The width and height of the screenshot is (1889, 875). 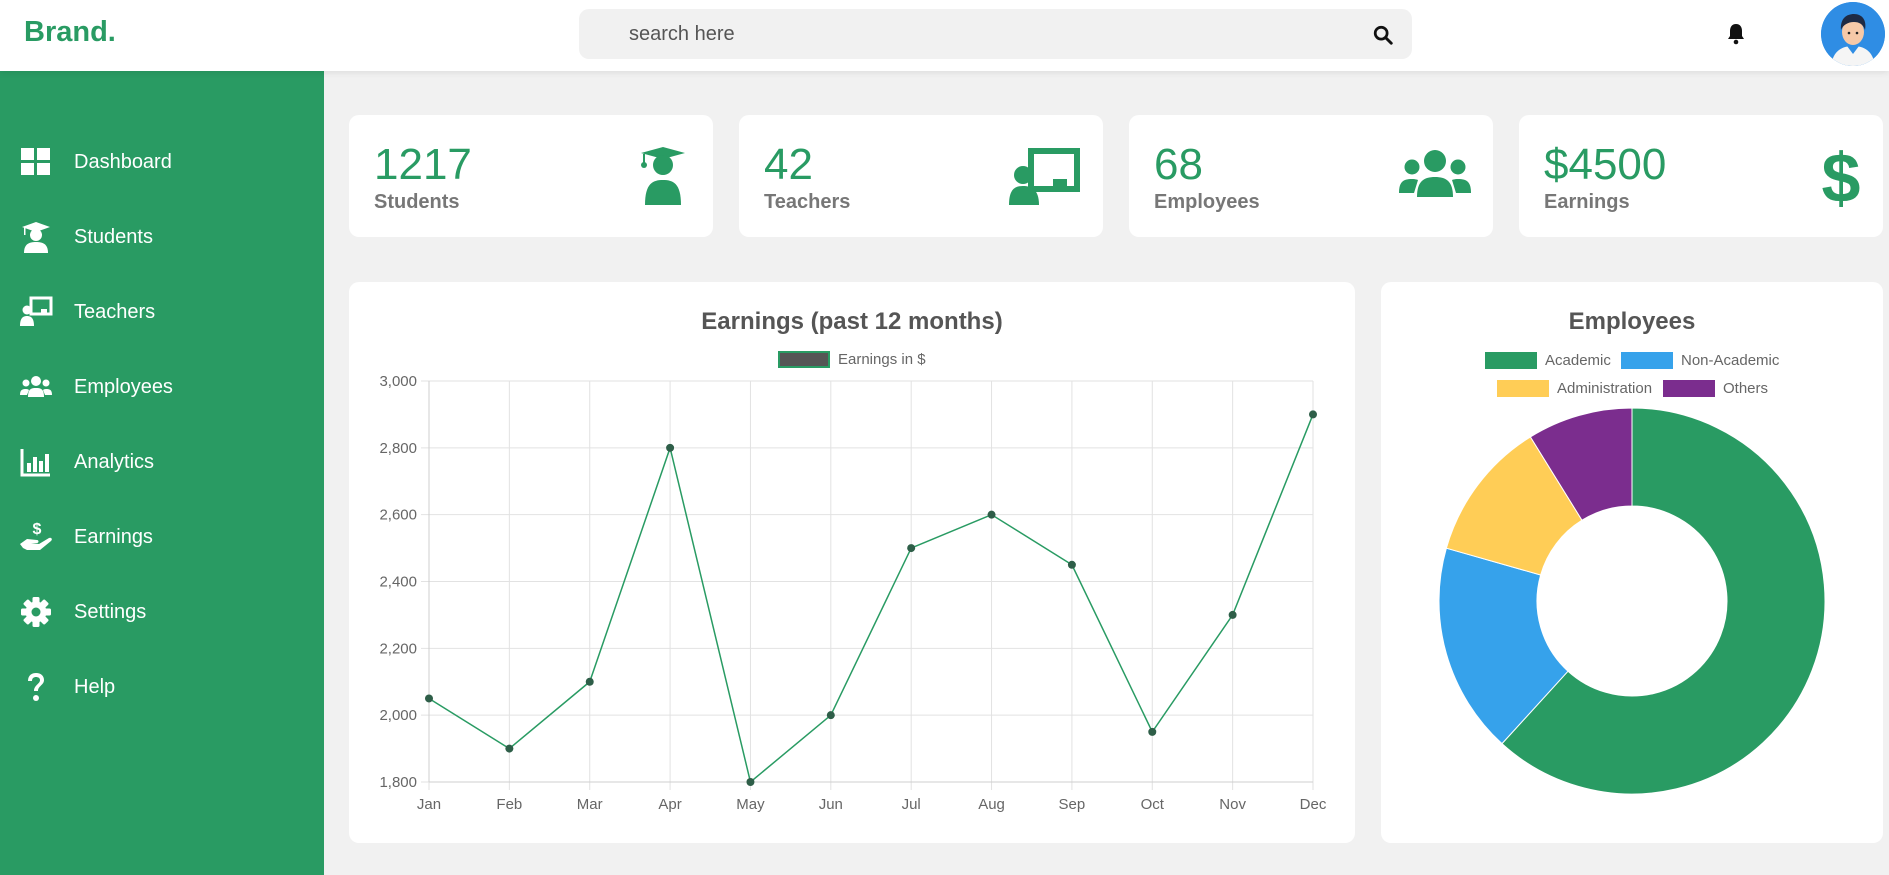 I want to click on dollar-icon: $, so click(x=1841, y=177).